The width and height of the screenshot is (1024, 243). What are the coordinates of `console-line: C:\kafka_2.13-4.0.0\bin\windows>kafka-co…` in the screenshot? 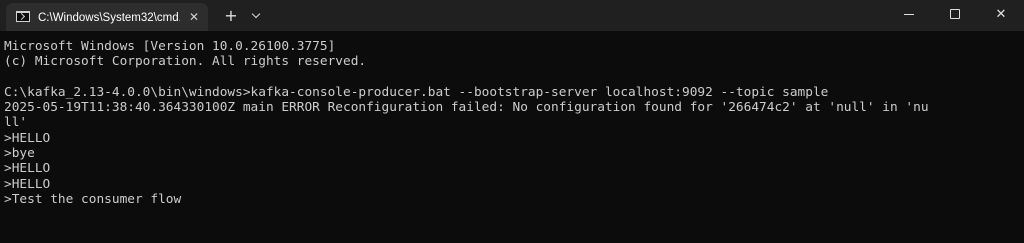 It's located at (416, 92).